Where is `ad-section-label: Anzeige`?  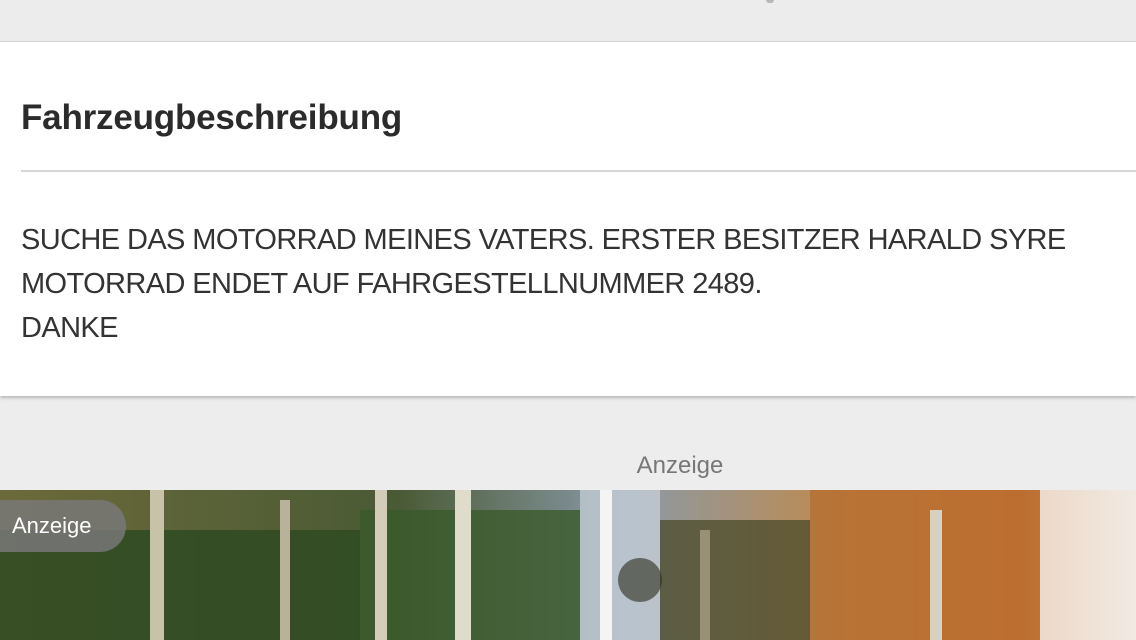
ad-section-label: Anzeige is located at coordinates (680, 465).